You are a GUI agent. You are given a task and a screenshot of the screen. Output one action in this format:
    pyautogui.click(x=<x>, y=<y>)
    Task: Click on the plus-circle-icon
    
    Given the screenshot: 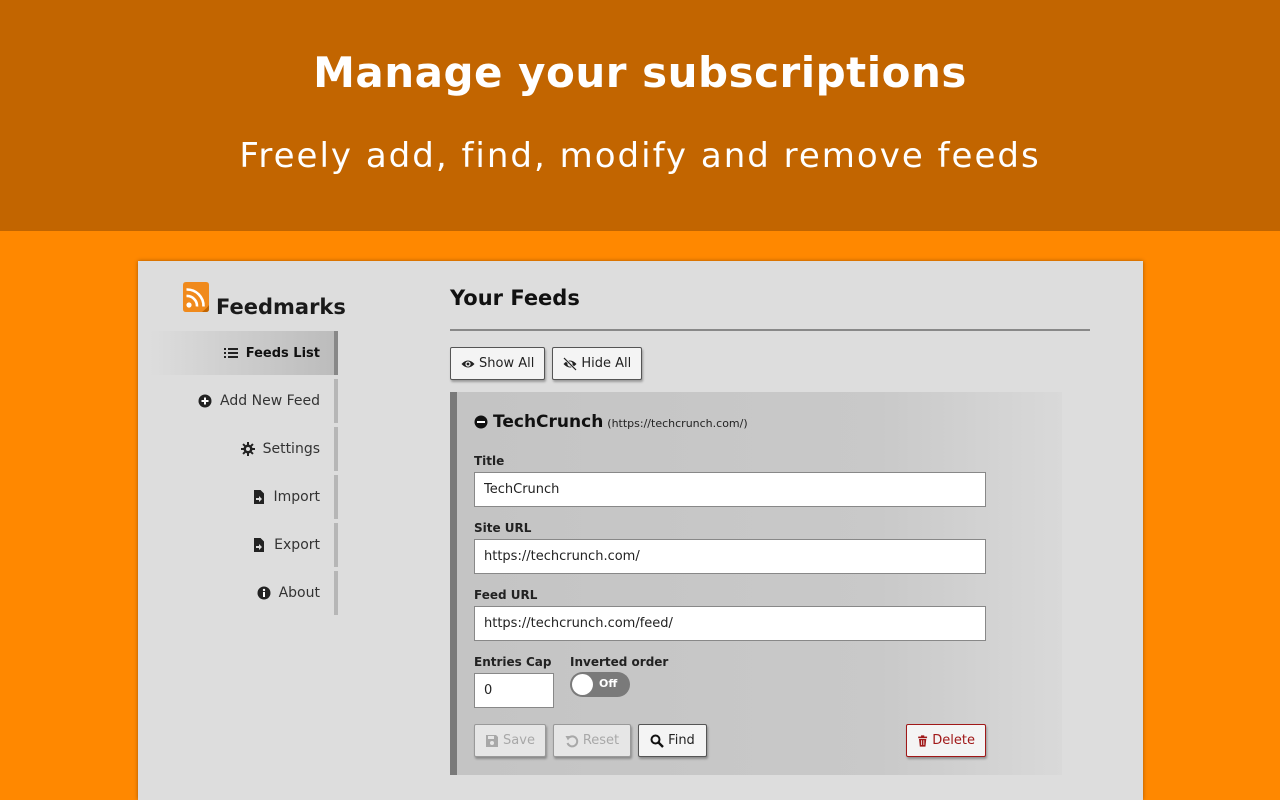 What is the action you would take?
    pyautogui.click(x=205, y=401)
    